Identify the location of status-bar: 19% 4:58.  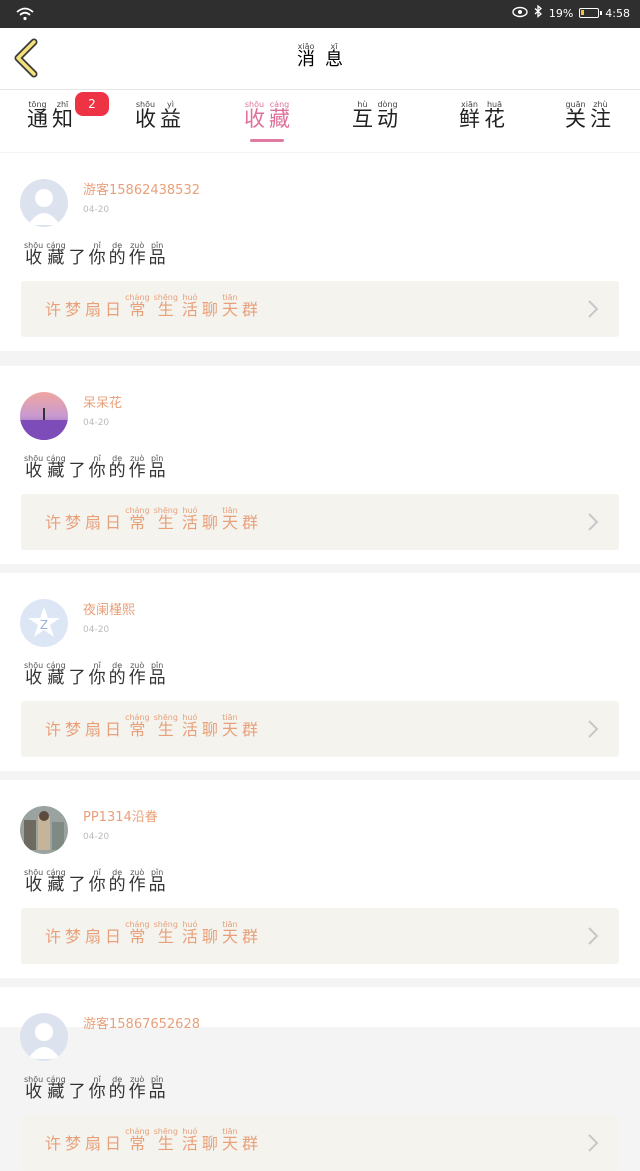
(320, 14).